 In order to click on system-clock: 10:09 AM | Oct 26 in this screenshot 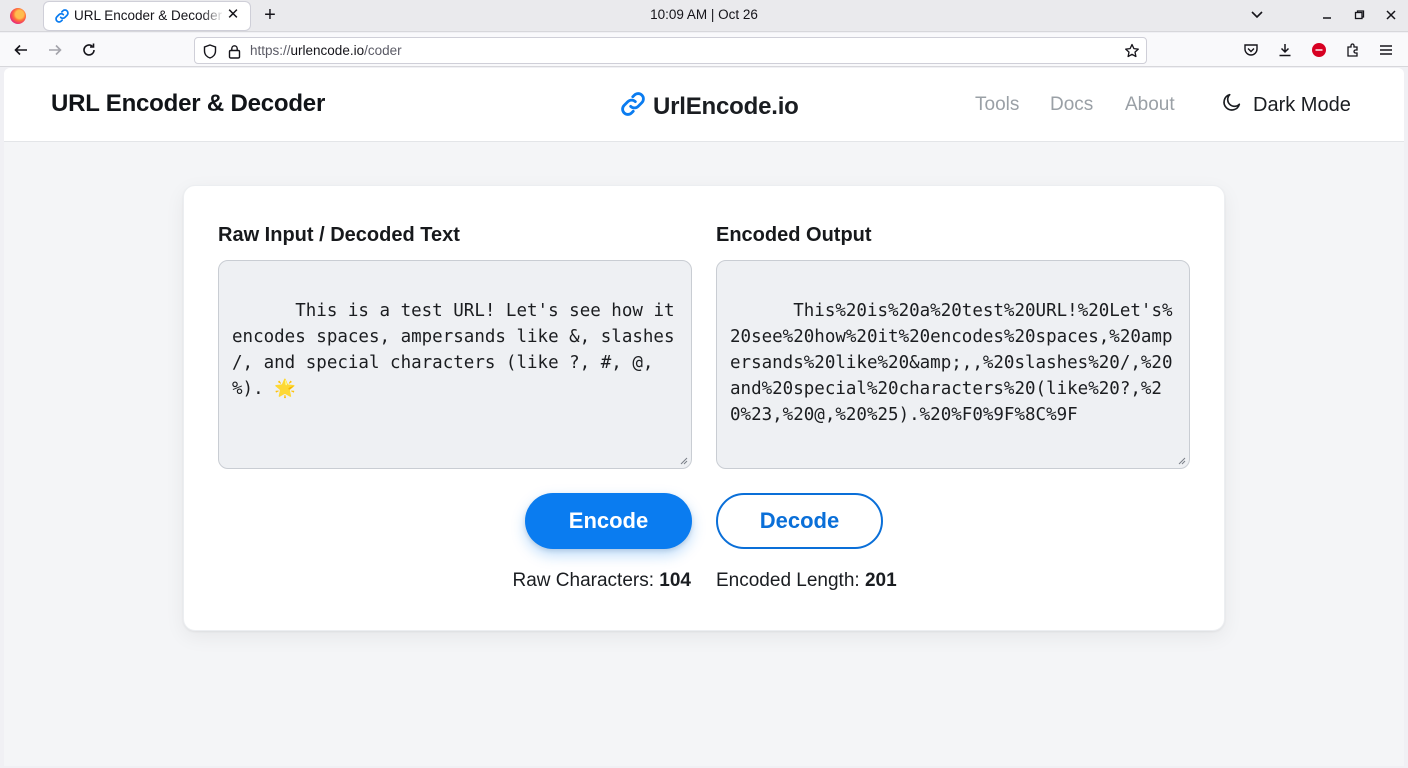, I will do `click(704, 14)`.